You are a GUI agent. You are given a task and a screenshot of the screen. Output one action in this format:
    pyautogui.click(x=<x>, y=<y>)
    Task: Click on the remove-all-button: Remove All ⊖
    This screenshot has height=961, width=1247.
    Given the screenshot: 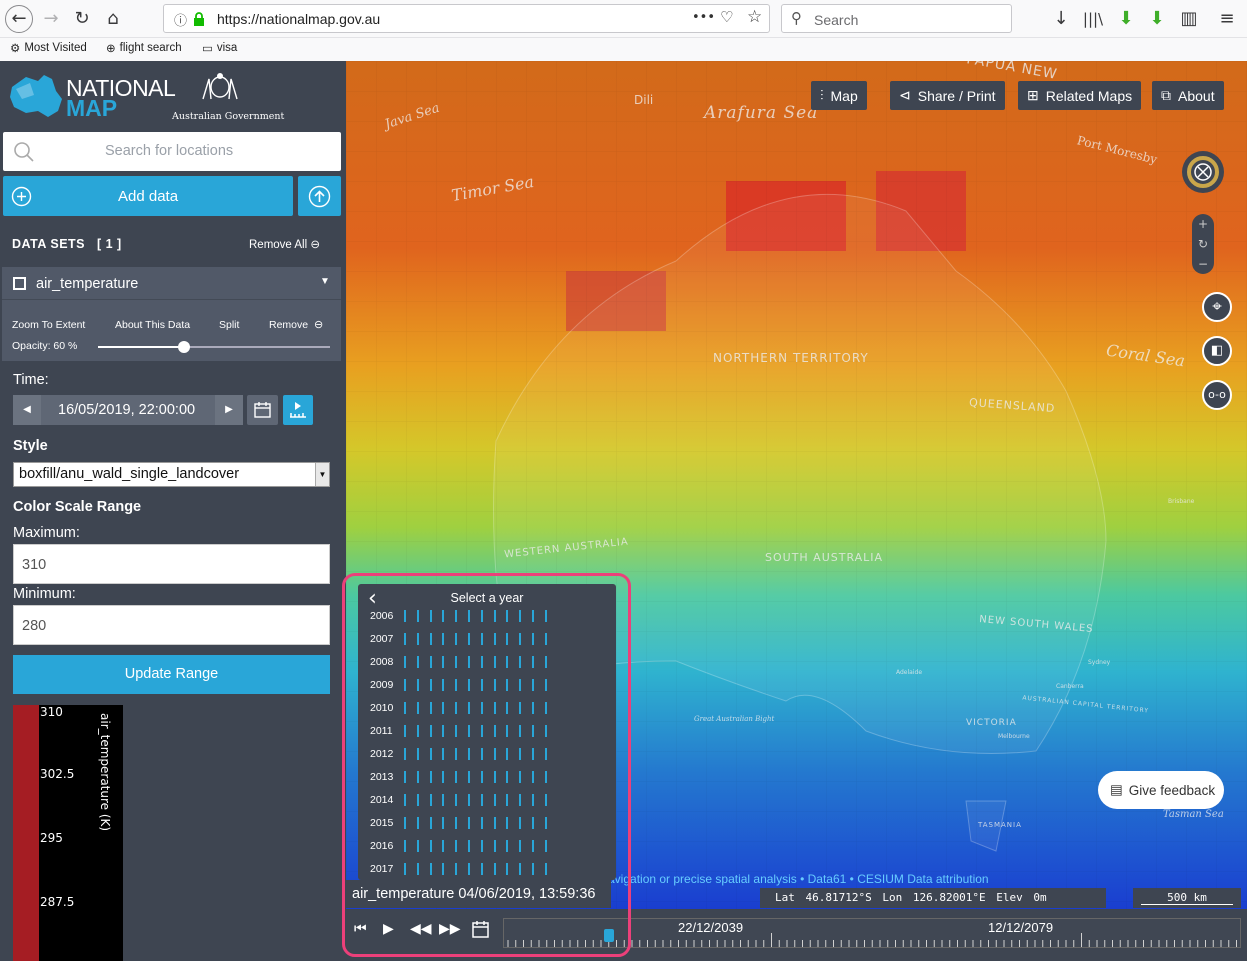 What is the action you would take?
    pyautogui.click(x=284, y=244)
    